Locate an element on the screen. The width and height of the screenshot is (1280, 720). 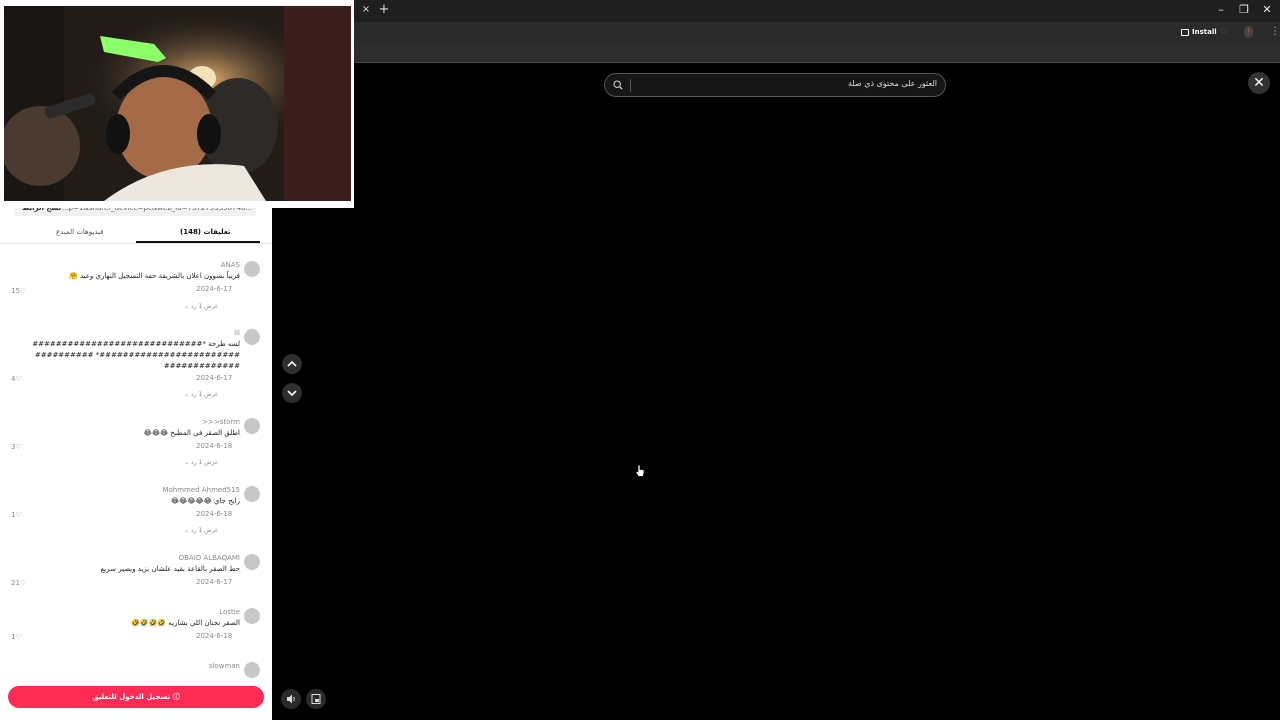
comment-bubble-icon: ⓘ is located at coordinates (176, 697).